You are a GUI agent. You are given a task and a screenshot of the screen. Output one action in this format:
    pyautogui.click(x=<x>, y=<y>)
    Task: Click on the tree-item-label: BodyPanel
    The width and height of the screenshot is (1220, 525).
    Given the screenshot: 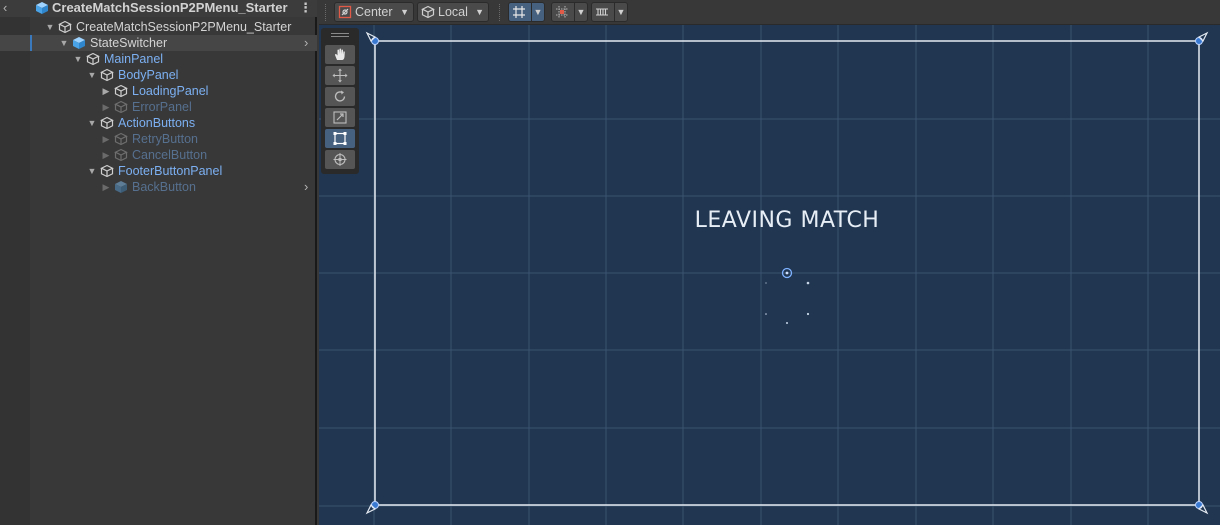 What is the action you would take?
    pyautogui.click(x=148, y=75)
    